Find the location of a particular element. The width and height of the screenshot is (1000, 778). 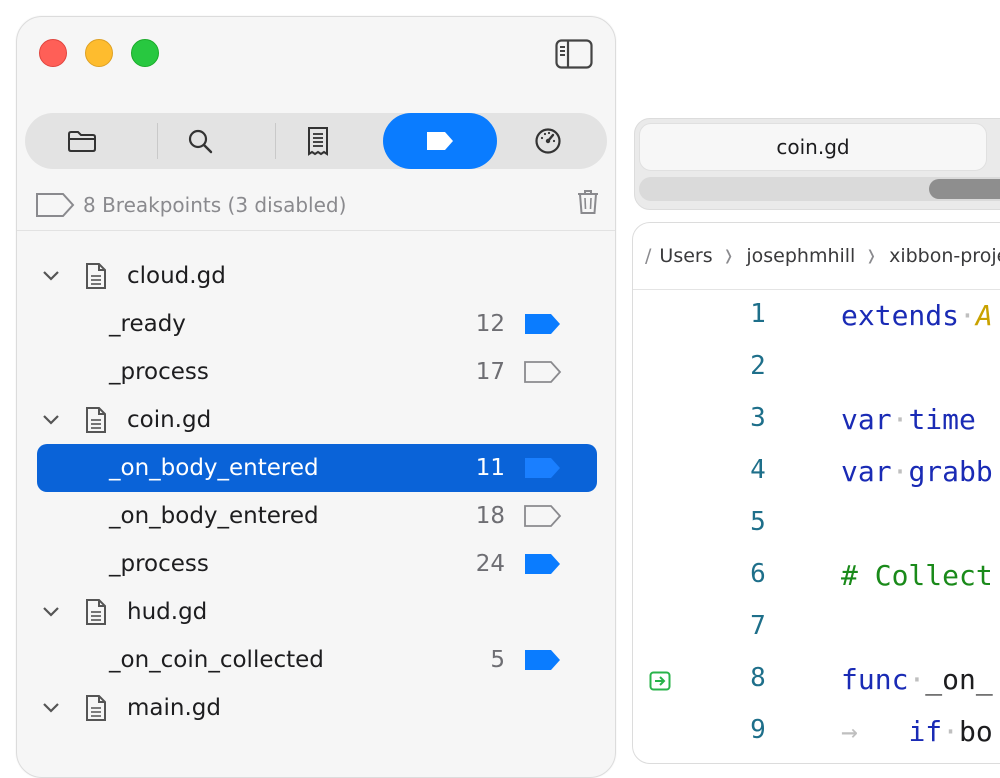

breadcrumb-item: josephmhill is located at coordinates (800, 256).